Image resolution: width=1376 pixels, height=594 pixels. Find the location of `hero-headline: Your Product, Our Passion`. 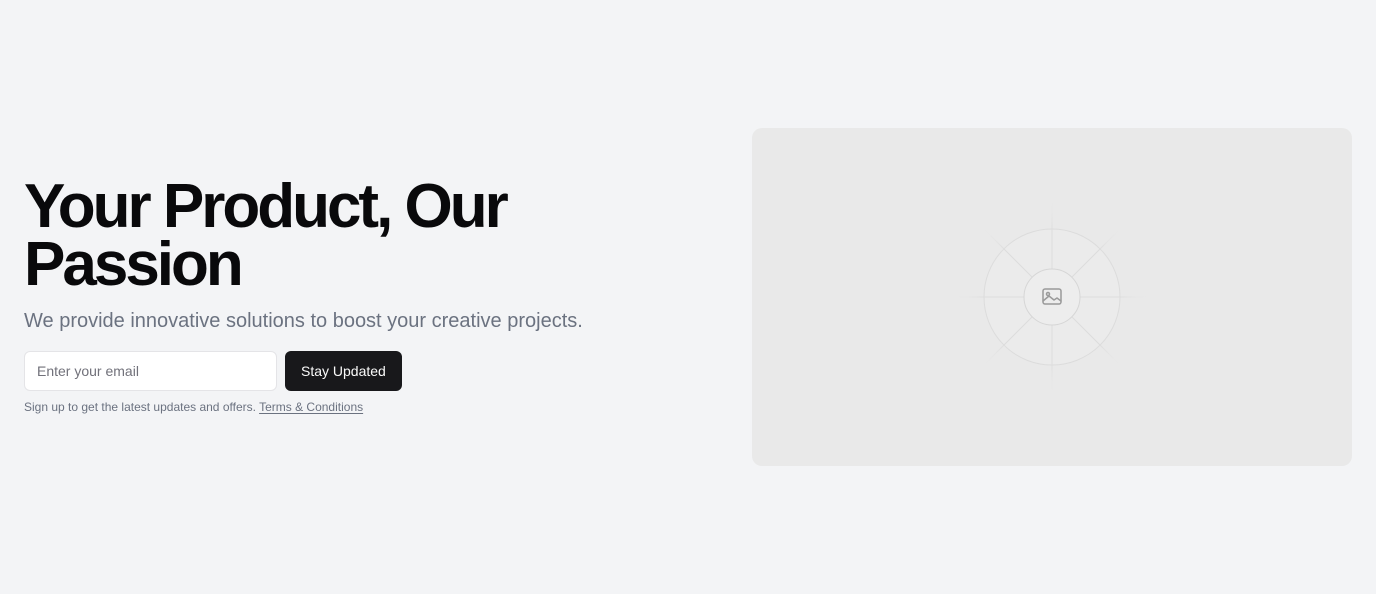

hero-headline: Your Product, Our Passion is located at coordinates (266, 235).